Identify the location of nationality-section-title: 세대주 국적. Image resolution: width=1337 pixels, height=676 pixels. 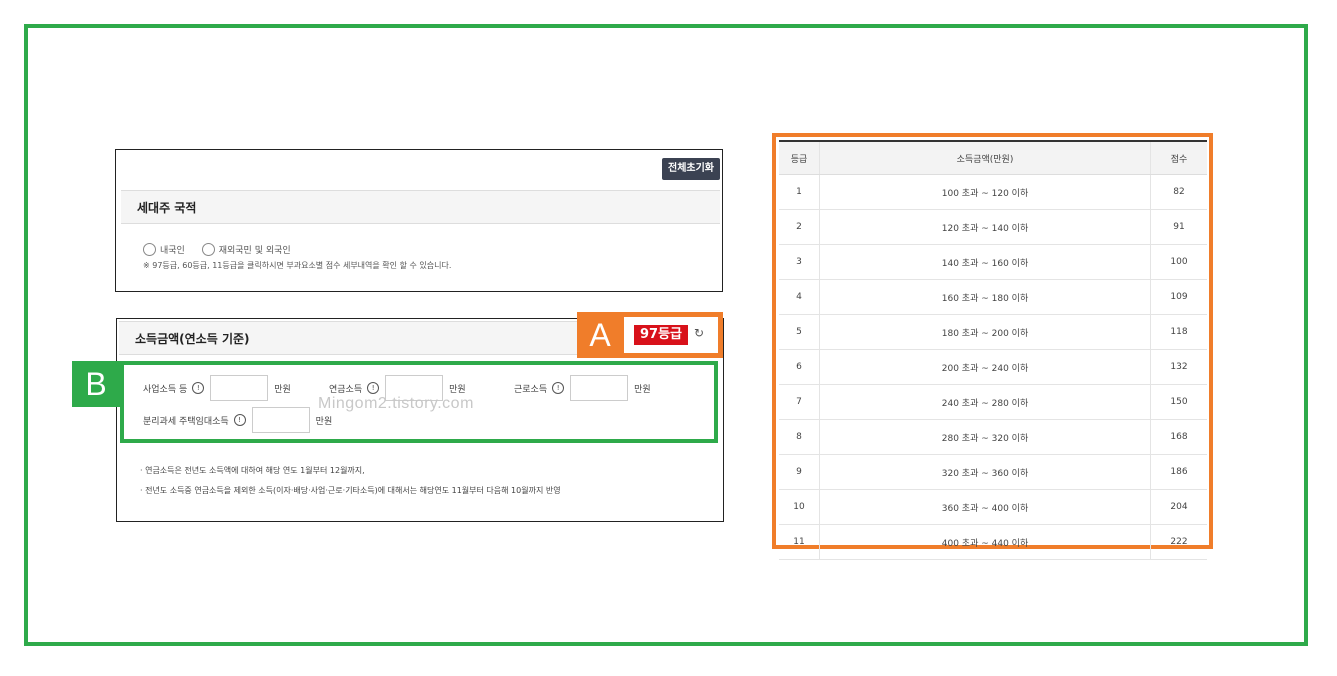
(420, 207).